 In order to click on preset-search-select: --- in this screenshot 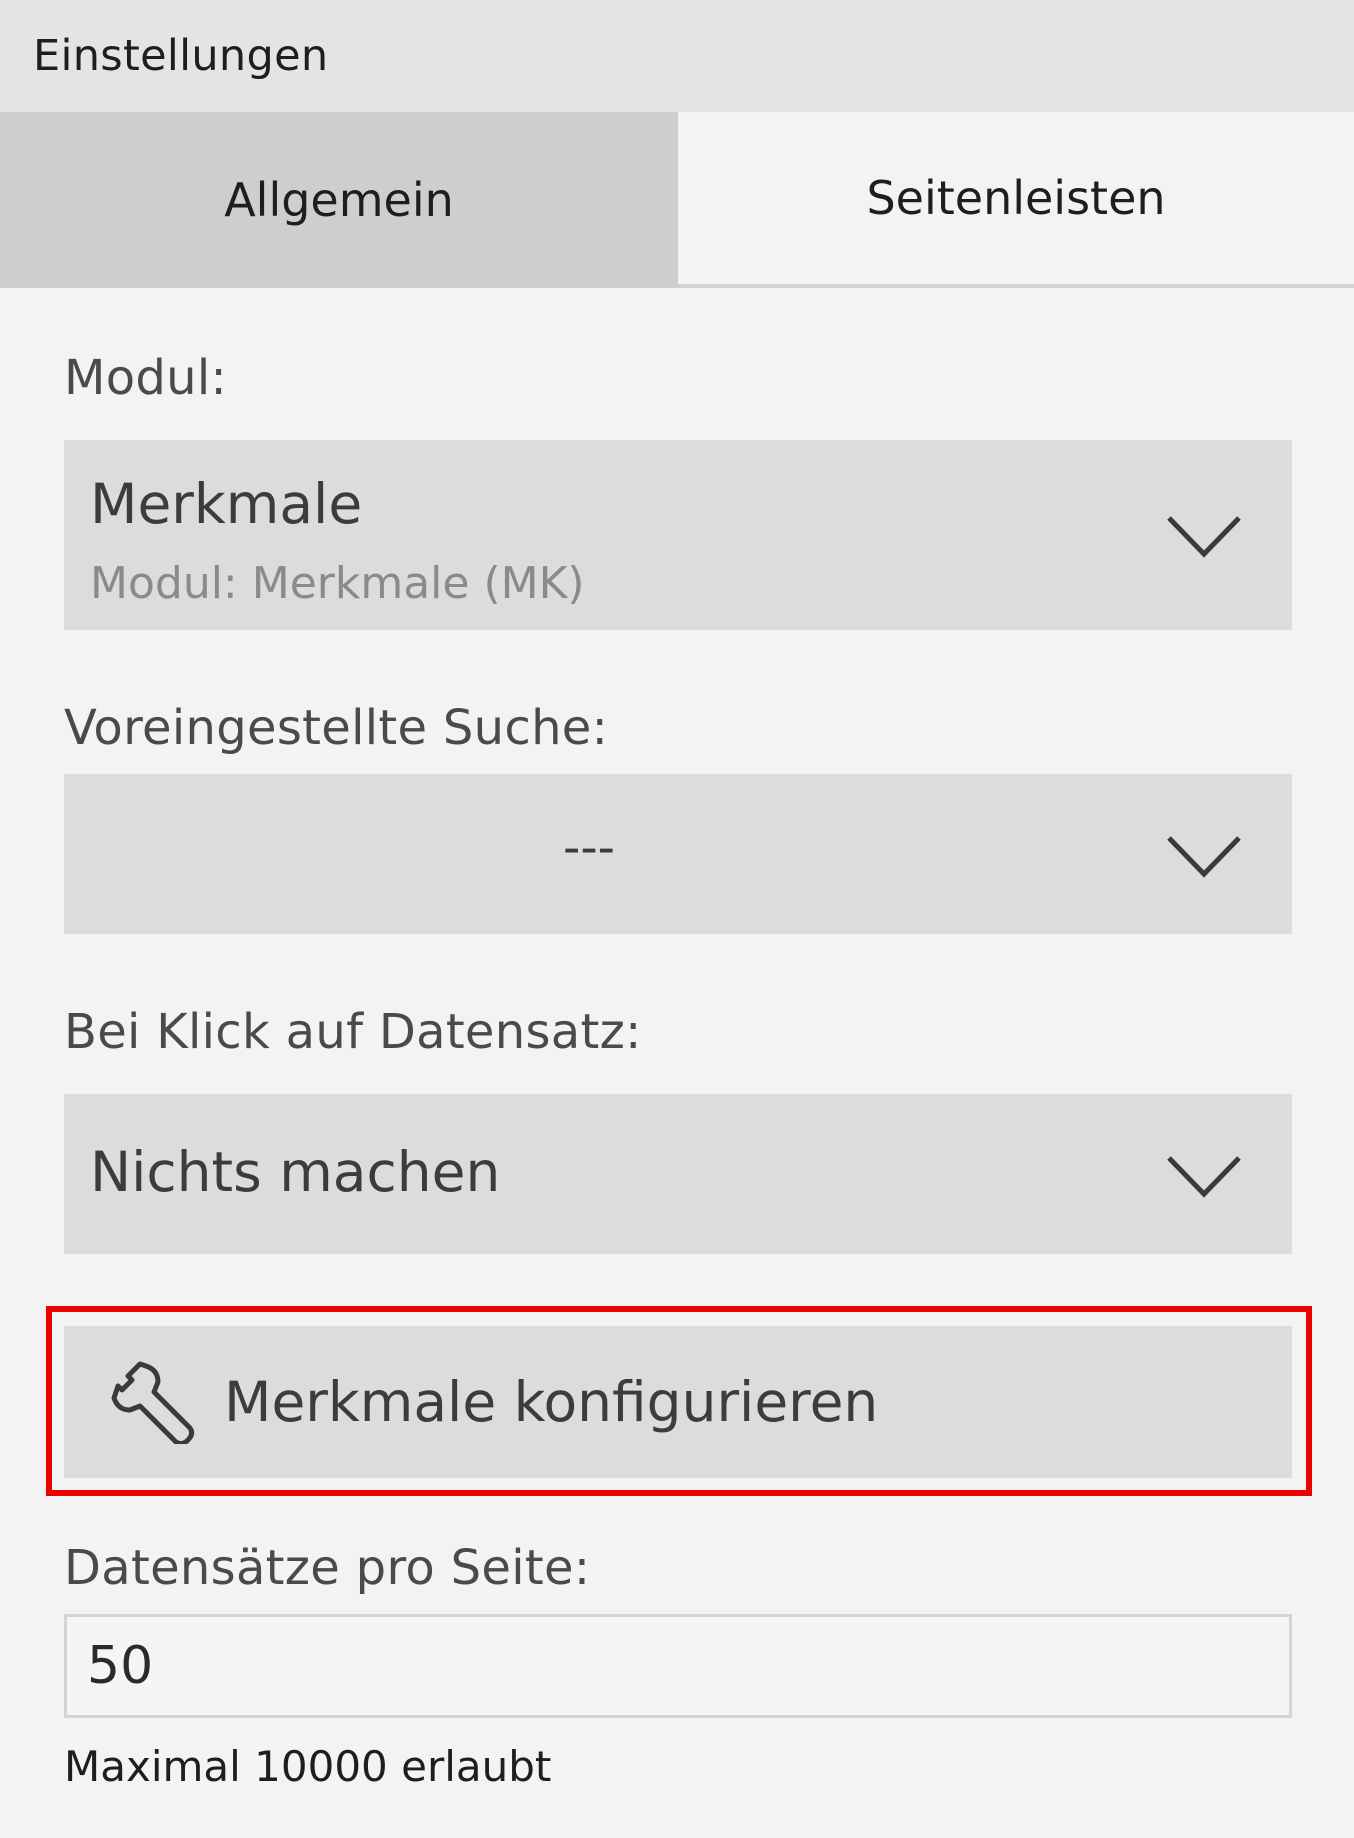, I will do `click(678, 854)`.